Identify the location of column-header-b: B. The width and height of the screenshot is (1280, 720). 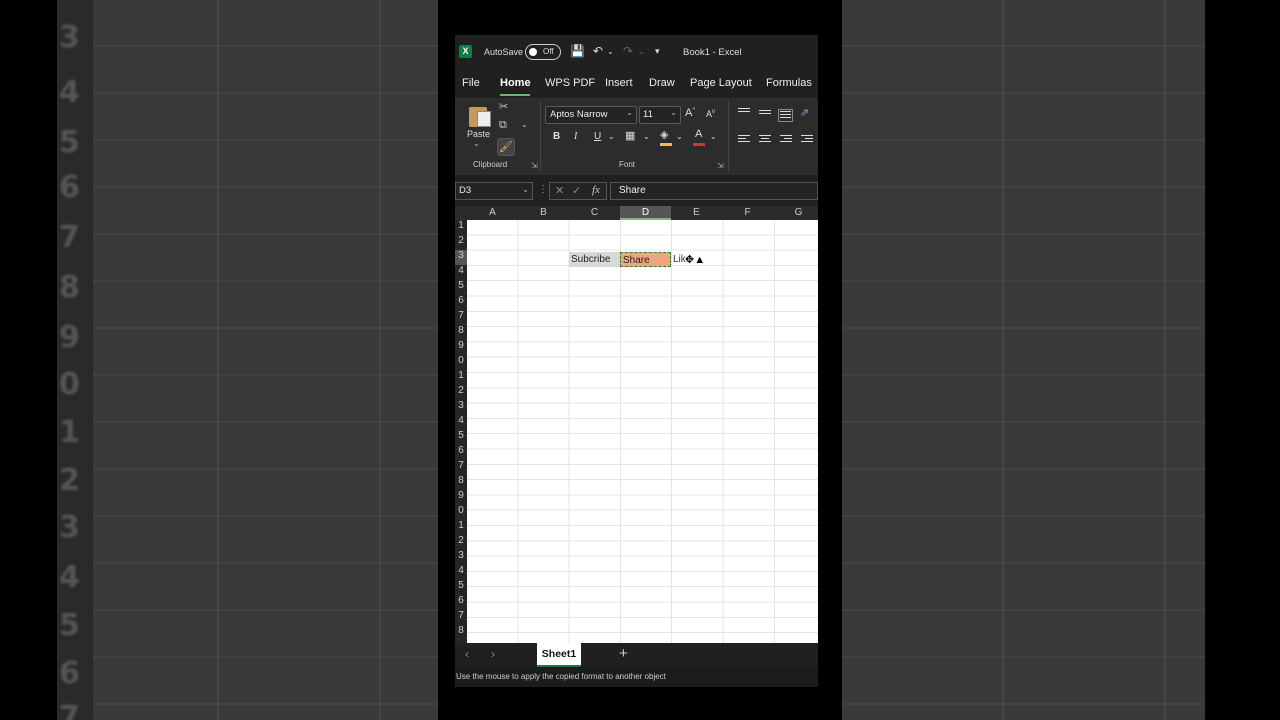
(543, 212).